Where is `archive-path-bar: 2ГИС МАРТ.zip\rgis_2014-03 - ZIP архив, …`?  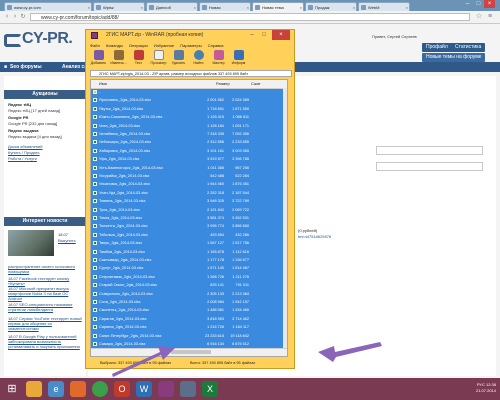 archive-path-bar: 2ГИС МАРТ.zip\rgis_2014-03 - ZIP архив, … is located at coordinates (191, 73).